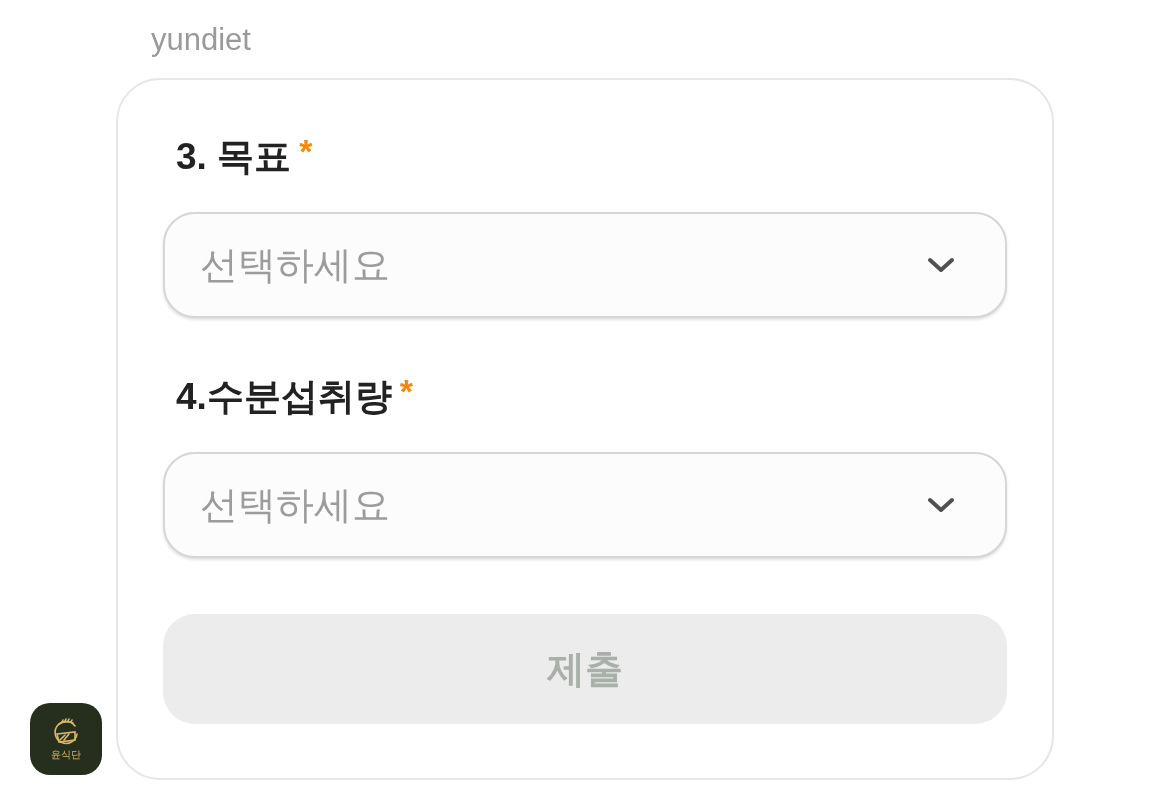 This screenshot has width=1170, height=792. Describe the element at coordinates (284, 397) in the screenshot. I see `question-label: 4.수분섭취량` at that location.